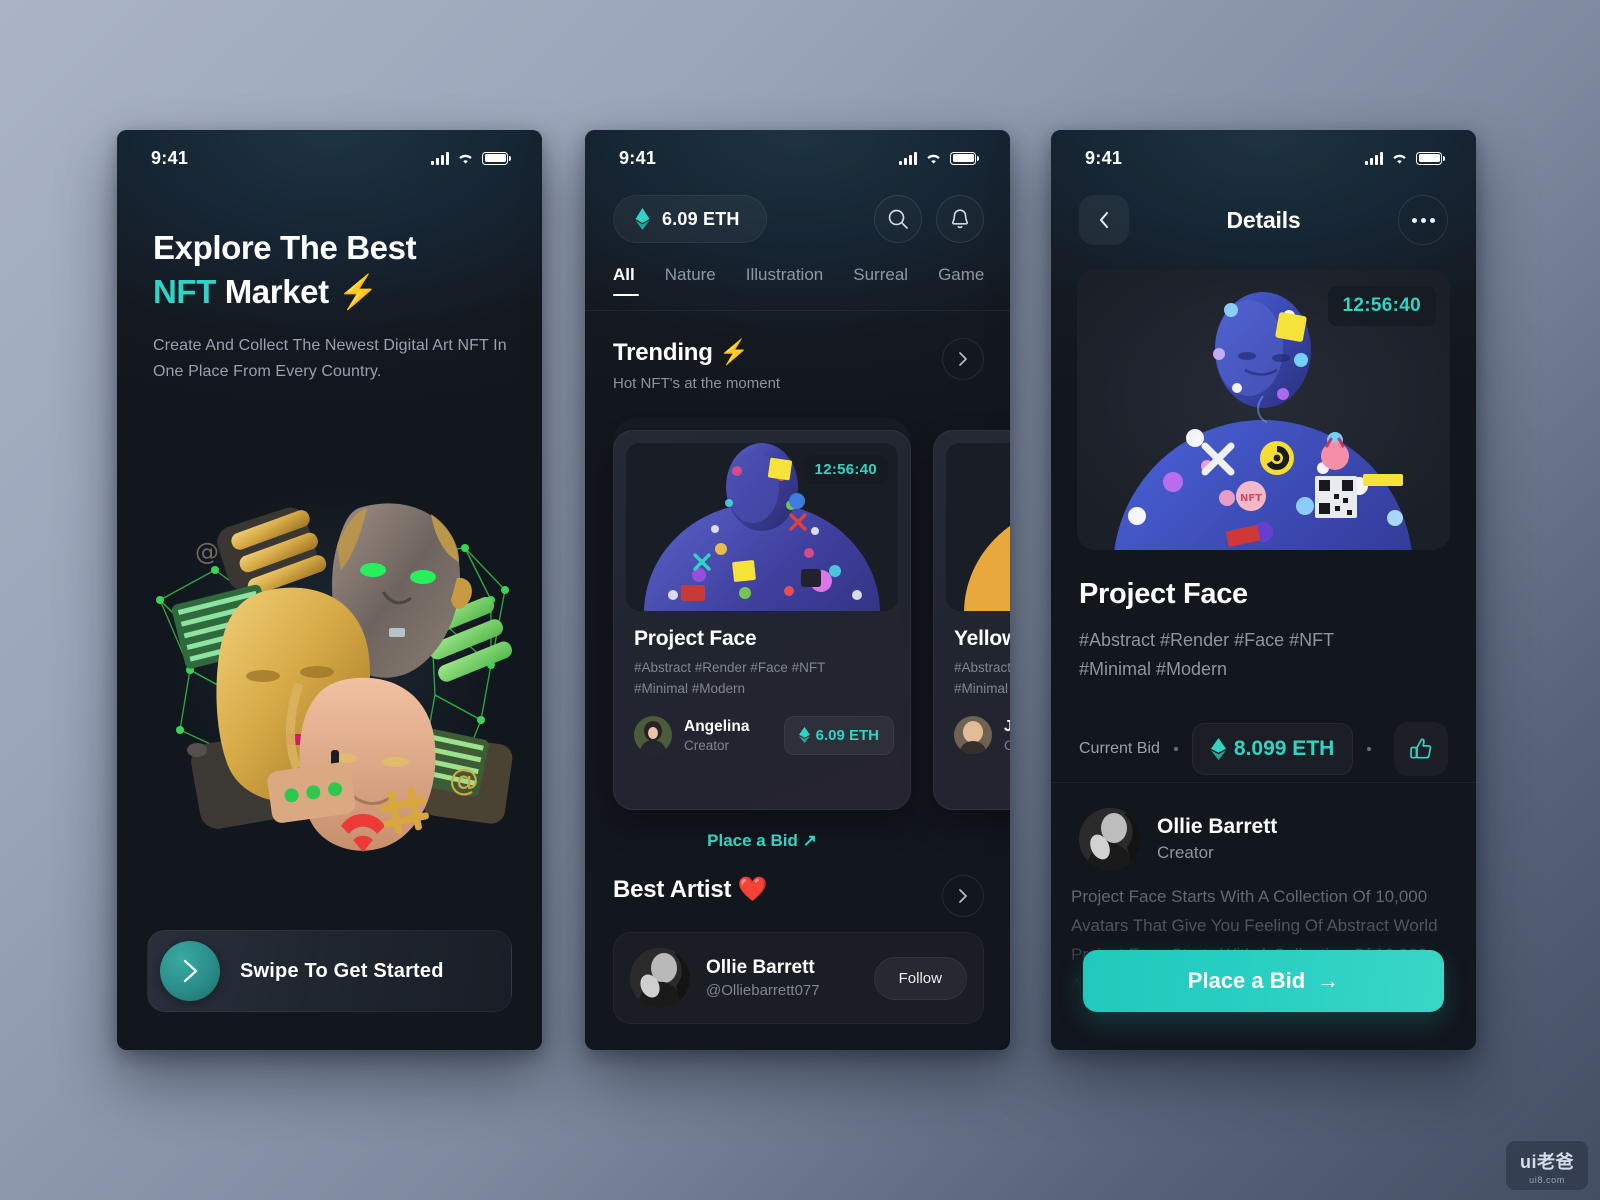 This screenshot has height=1200, width=1600. What do you see at coordinates (920, 978) in the screenshot?
I see `follow-button: Follow` at bounding box center [920, 978].